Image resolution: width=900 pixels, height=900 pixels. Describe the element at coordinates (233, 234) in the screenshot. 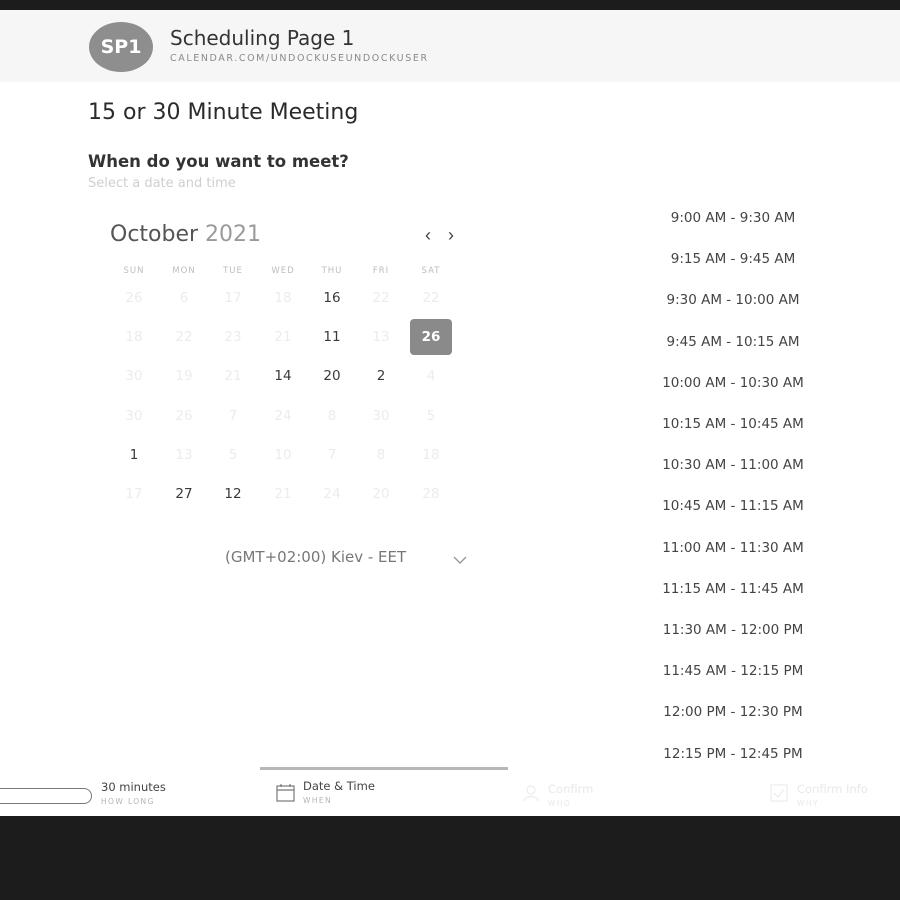

I see `month-year: 2021` at that location.